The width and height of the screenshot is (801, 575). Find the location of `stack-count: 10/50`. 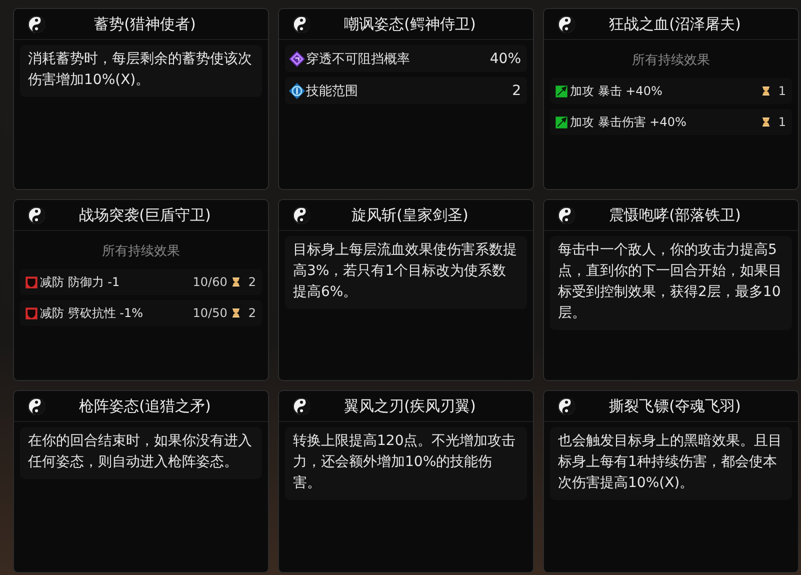

stack-count: 10/50 is located at coordinates (210, 313).